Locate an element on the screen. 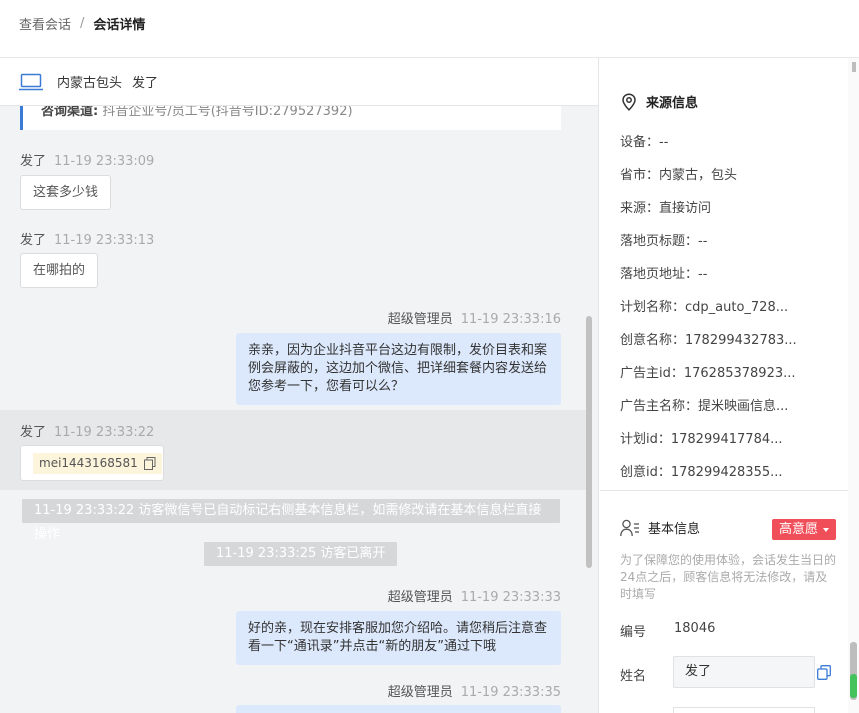 Image resolution: width=859 pixels, height=713 pixels. intent-level-dropdown: 高意愿 is located at coordinates (804, 529).